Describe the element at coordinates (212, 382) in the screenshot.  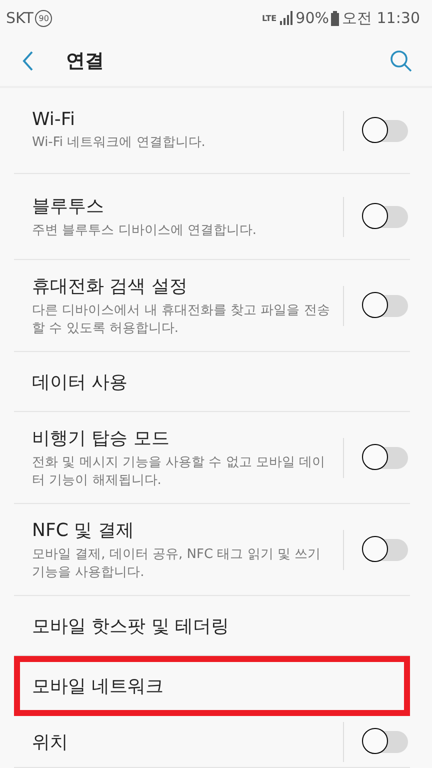
I see `settings-item: 데이터 사용` at that location.